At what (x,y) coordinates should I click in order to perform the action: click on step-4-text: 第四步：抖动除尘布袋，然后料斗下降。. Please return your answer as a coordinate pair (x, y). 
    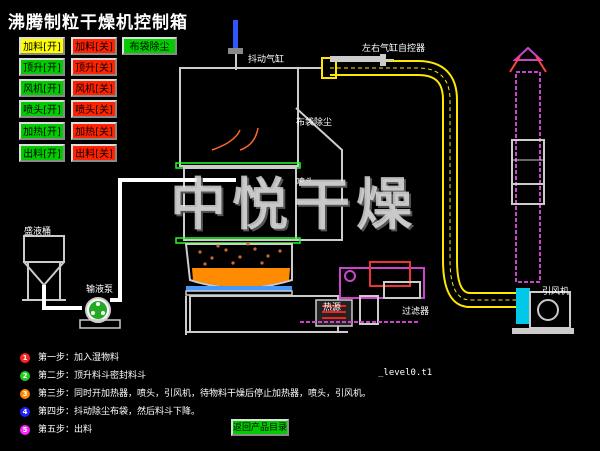
    Looking at the image, I should click on (119, 412).